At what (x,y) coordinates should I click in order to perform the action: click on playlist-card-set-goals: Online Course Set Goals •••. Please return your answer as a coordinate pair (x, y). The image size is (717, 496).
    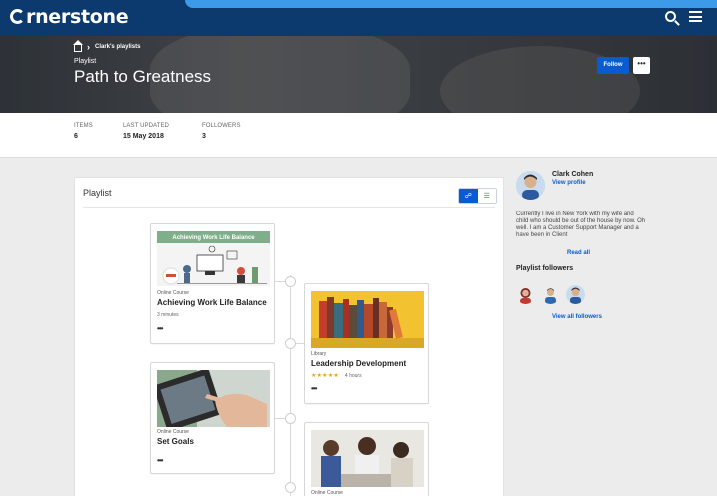
    Looking at the image, I should click on (212, 418).